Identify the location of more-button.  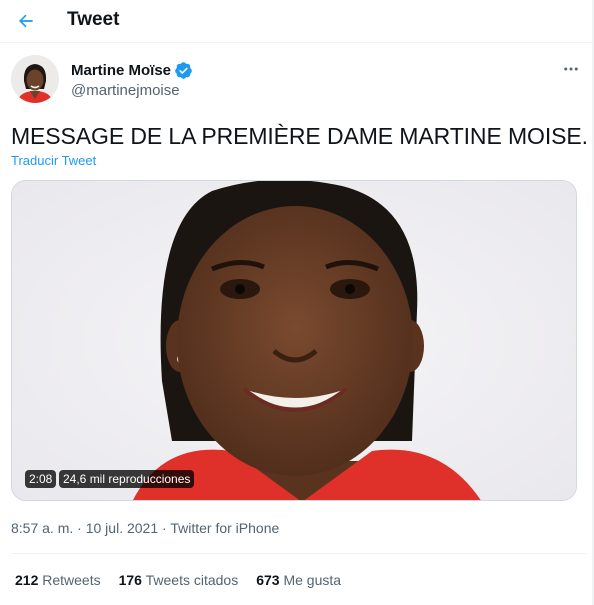
(571, 69).